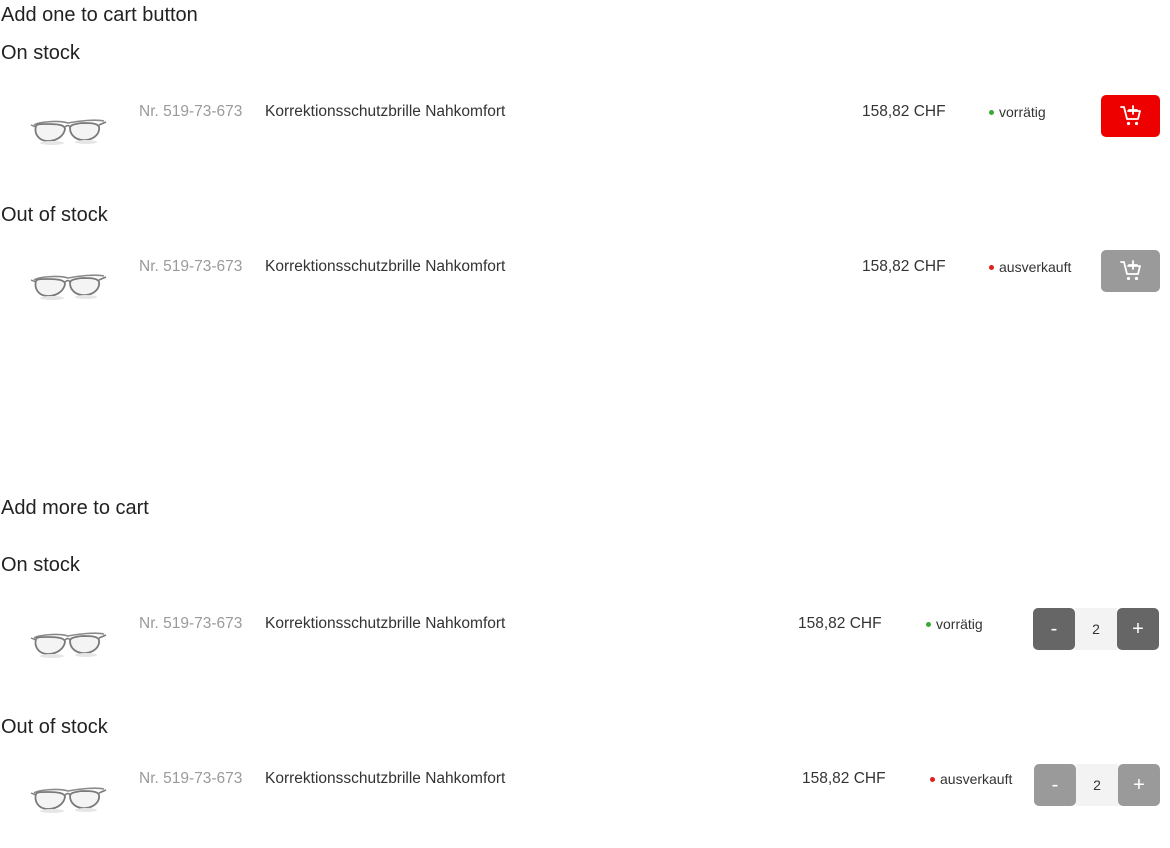 The image size is (1170, 848). I want to click on add-to-cart-button-disabled, so click(1130, 271).